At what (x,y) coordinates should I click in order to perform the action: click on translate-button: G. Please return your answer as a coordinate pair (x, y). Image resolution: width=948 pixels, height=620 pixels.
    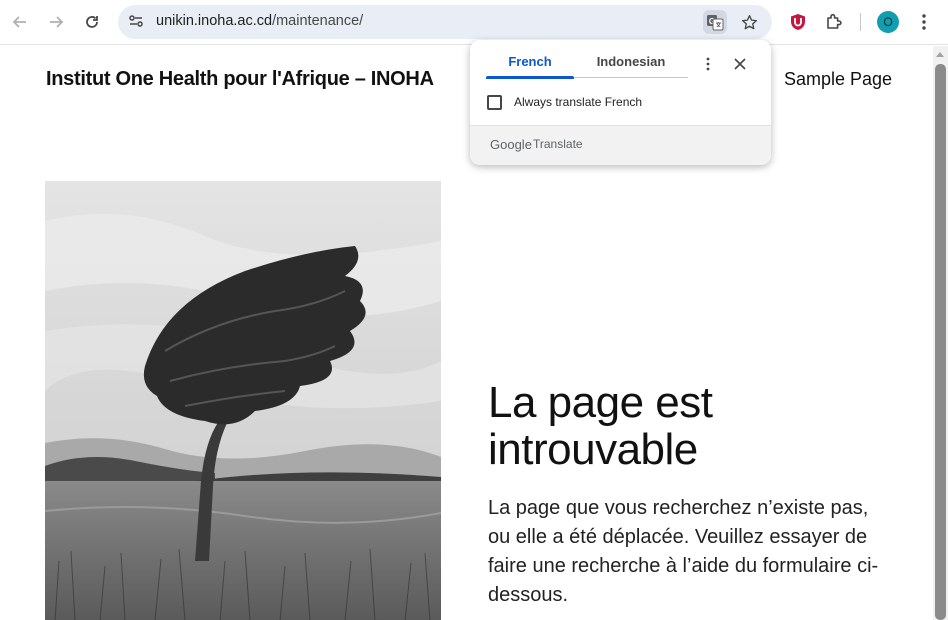
    Looking at the image, I should click on (715, 22).